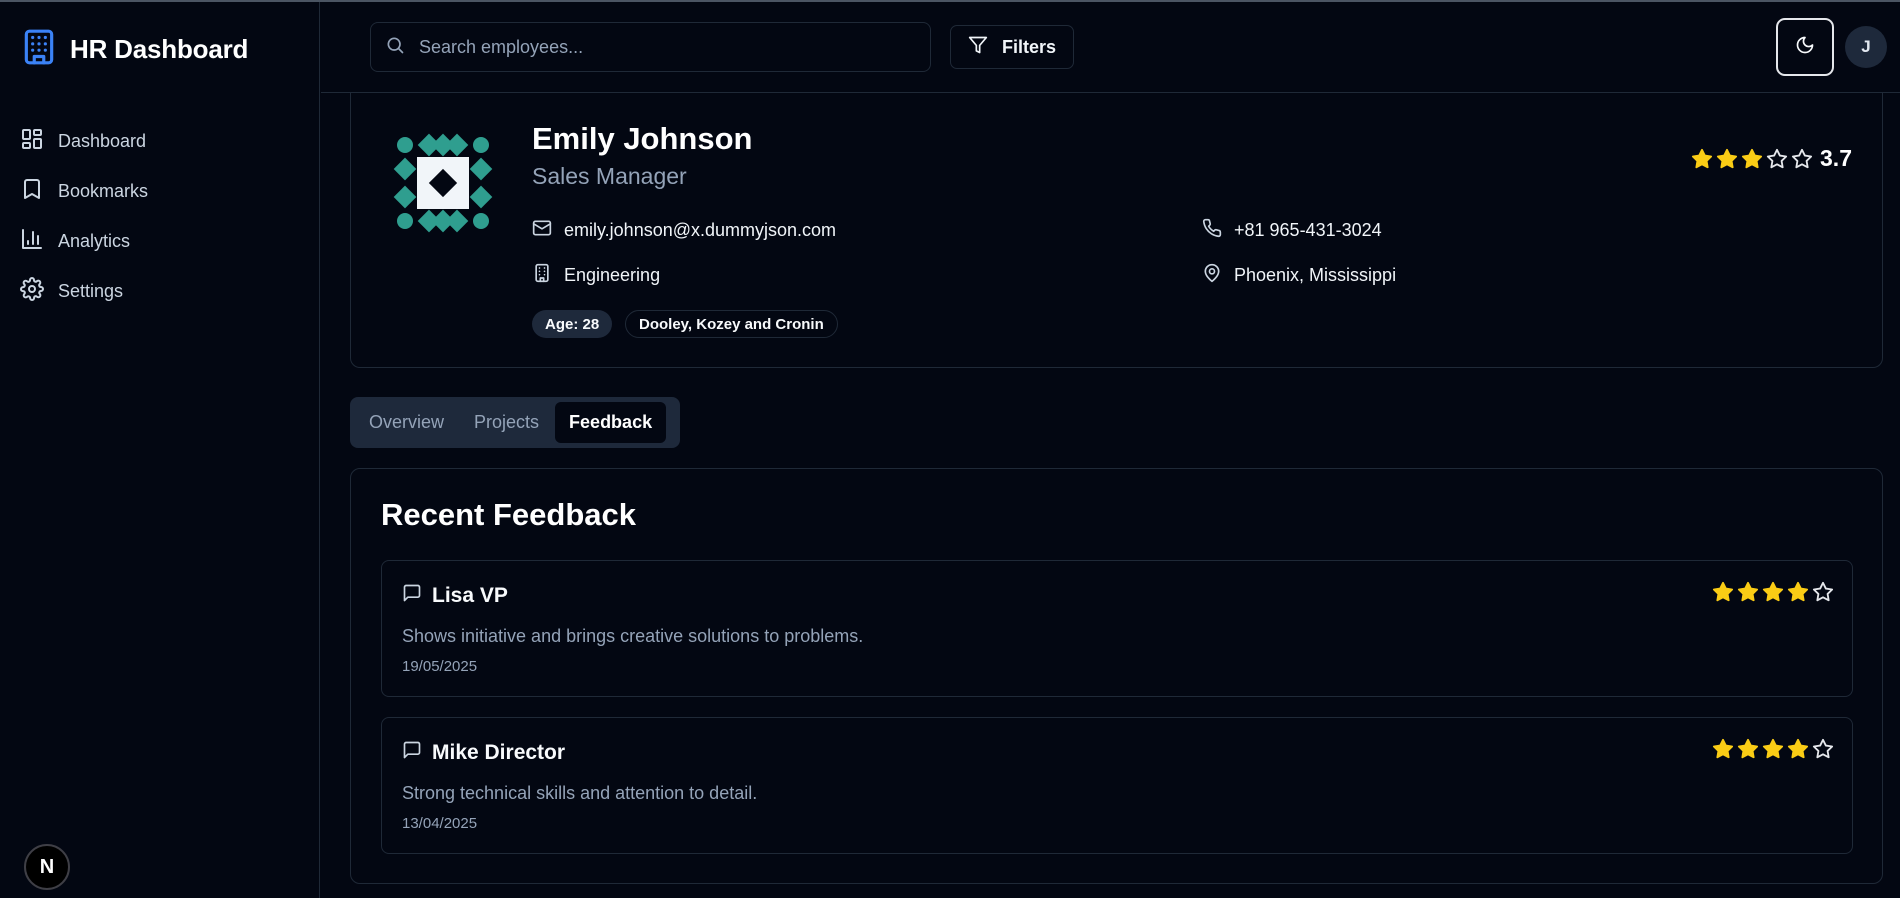 The width and height of the screenshot is (1900, 898). What do you see at coordinates (572, 324) in the screenshot?
I see `age-badge: Age: 28` at bounding box center [572, 324].